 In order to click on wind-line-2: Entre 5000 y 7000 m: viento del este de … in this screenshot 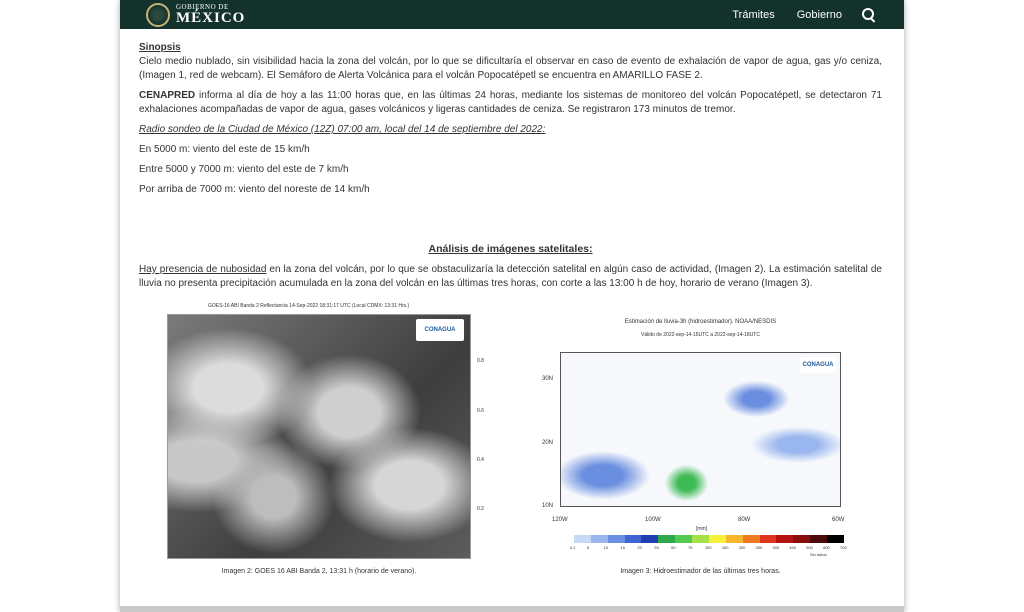, I will do `click(244, 169)`.